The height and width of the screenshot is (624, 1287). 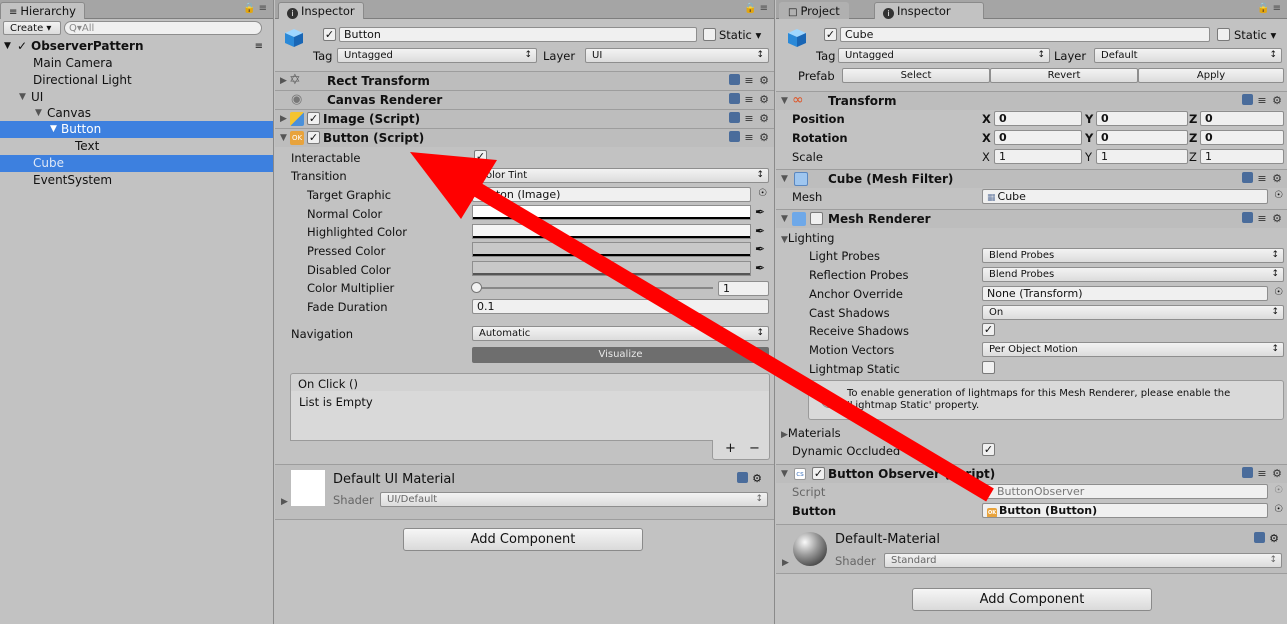 What do you see at coordinates (611, 231) in the screenshot?
I see `highlighted-color-field` at bounding box center [611, 231].